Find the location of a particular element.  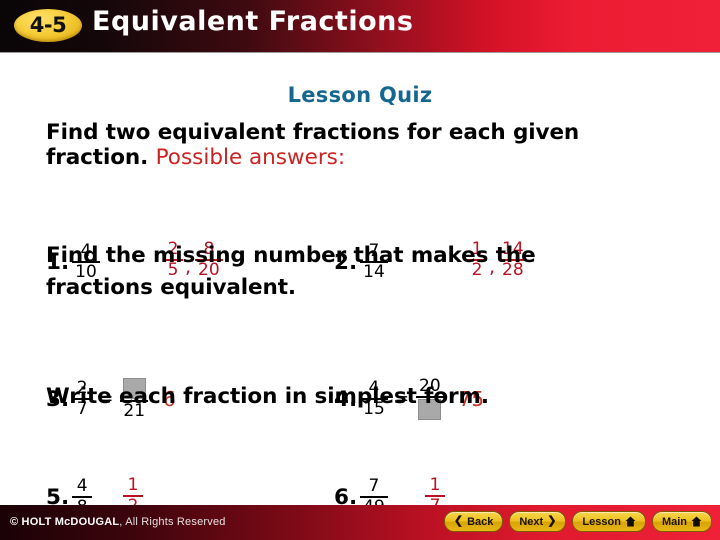

chevron-left-icon: ❮ is located at coordinates (458, 521).